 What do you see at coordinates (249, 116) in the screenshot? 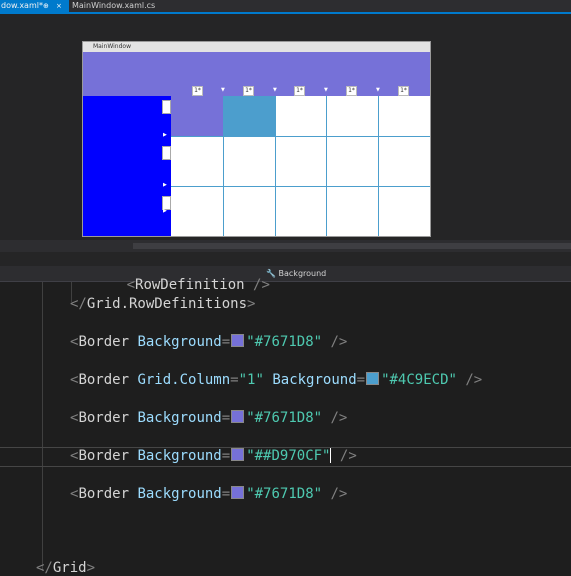
I see `border-column1-teal` at bounding box center [249, 116].